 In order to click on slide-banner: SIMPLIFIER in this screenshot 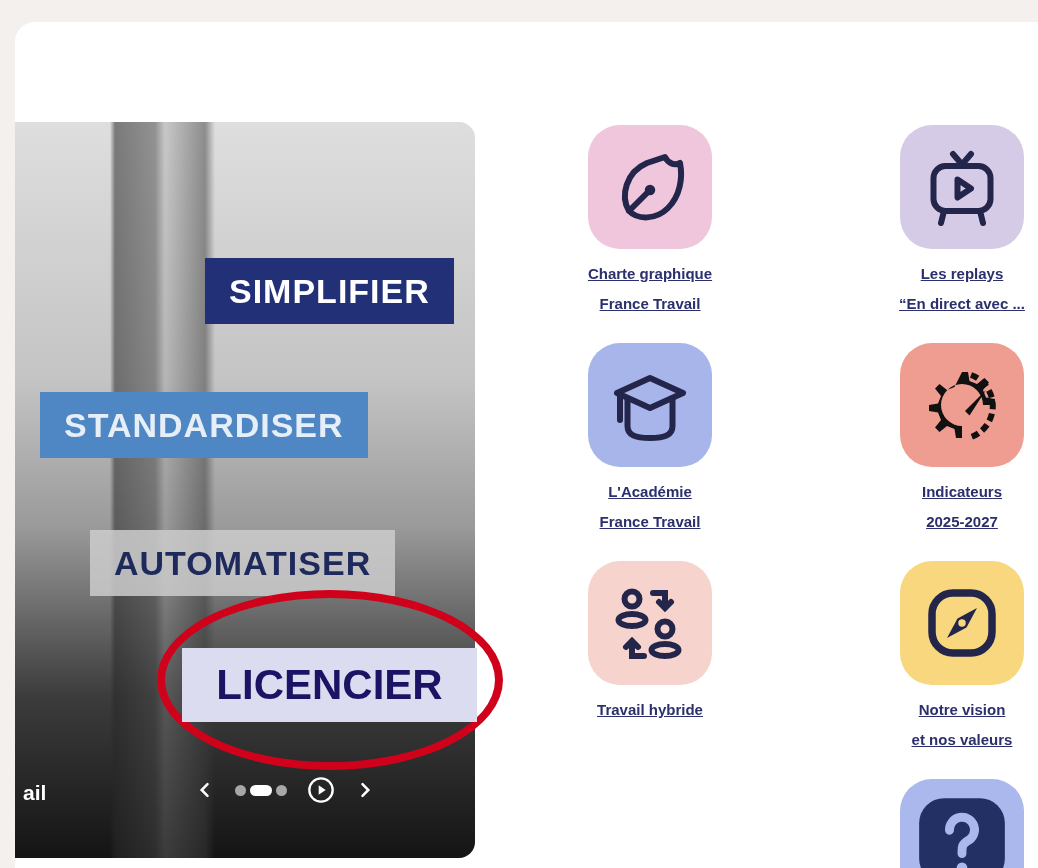, I will do `click(329, 291)`.